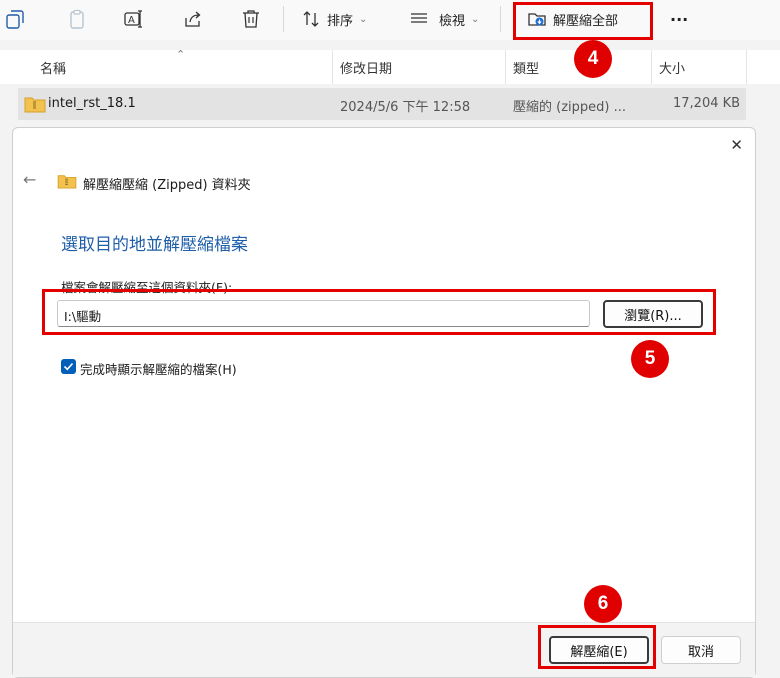  What do you see at coordinates (597, 647) in the screenshot?
I see `highlight-box-extract` at bounding box center [597, 647].